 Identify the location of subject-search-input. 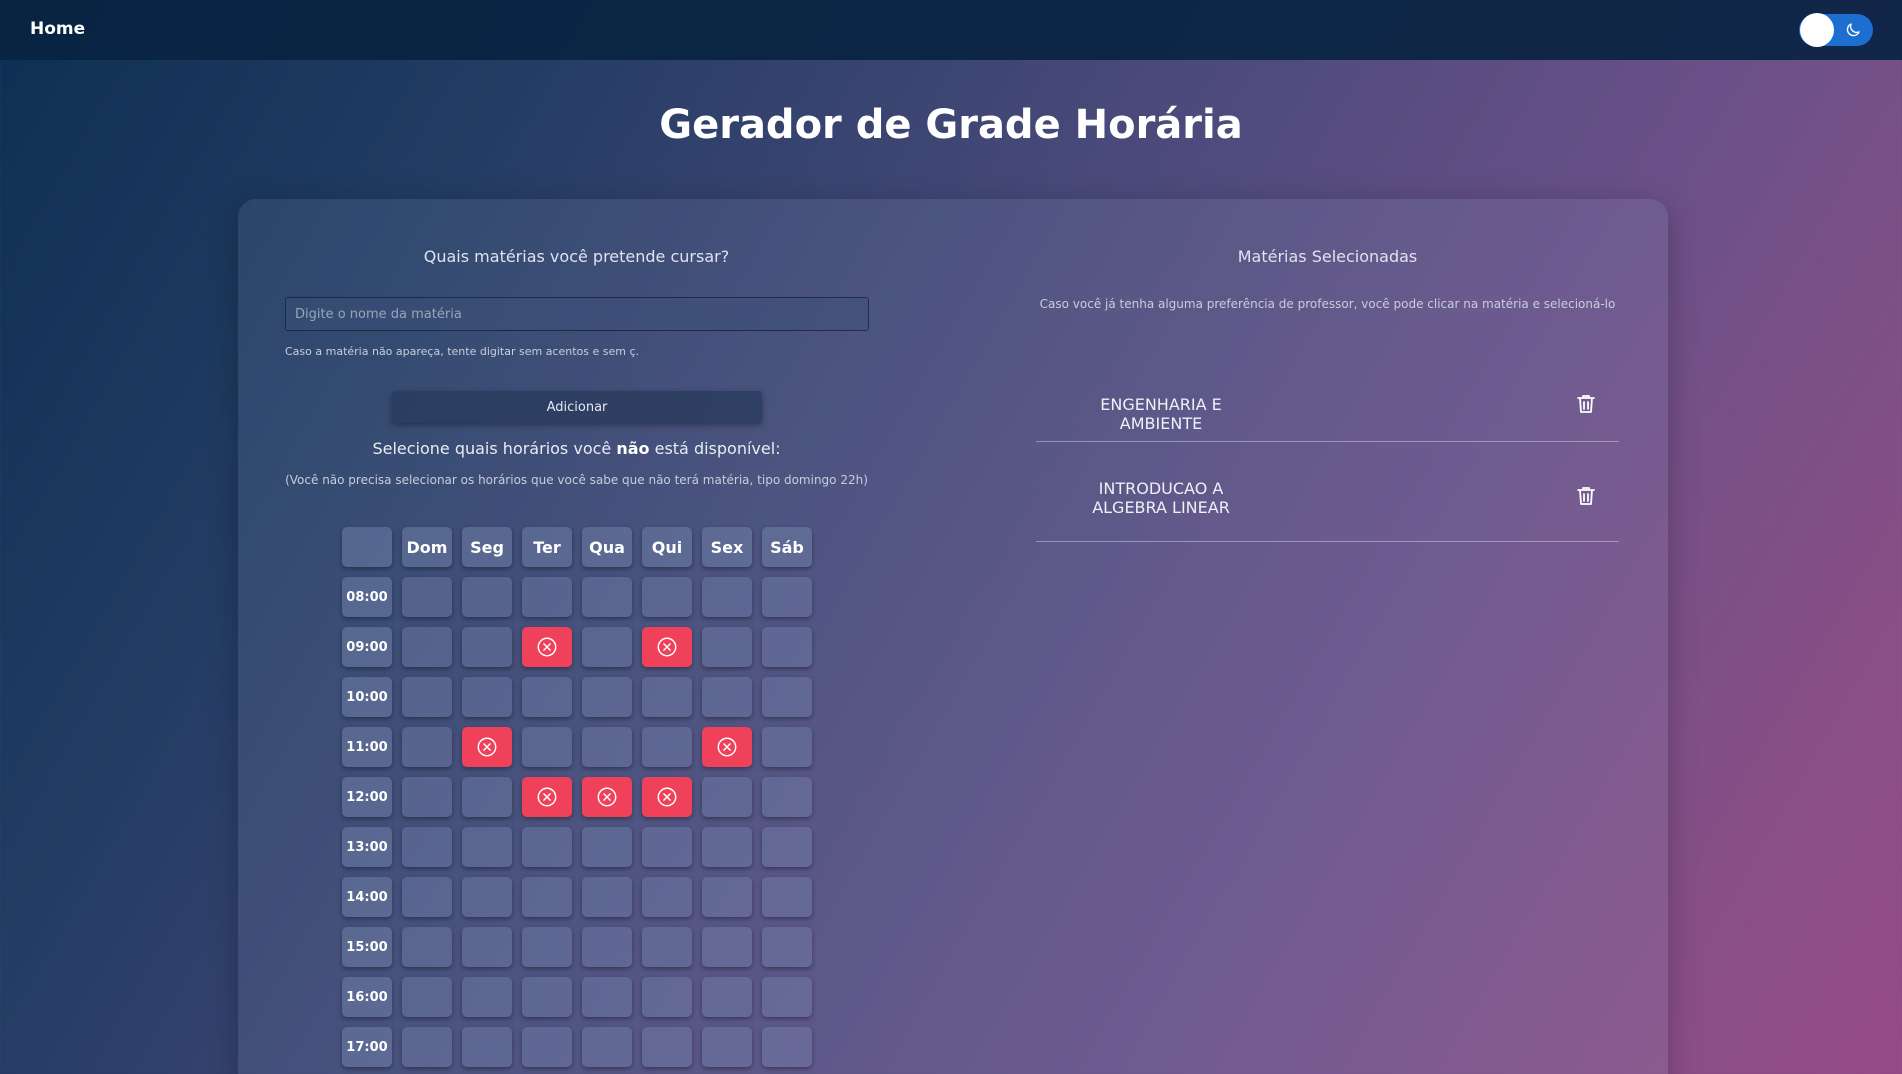
(577, 314).